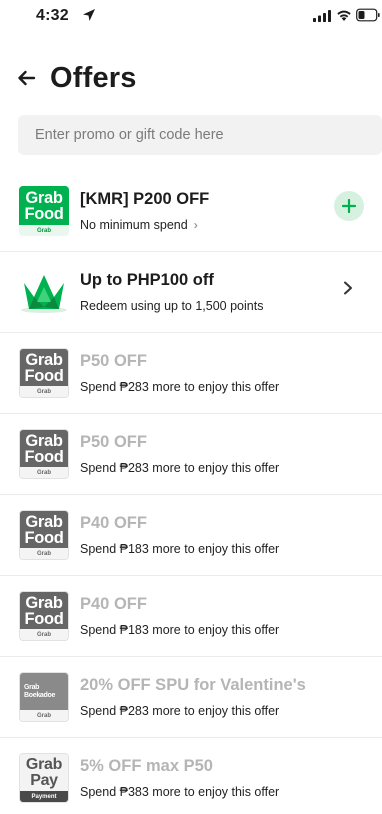  What do you see at coordinates (180, 792) in the screenshot?
I see `offer-subtitle: Spend ₱383 more to enjoy this offer` at bounding box center [180, 792].